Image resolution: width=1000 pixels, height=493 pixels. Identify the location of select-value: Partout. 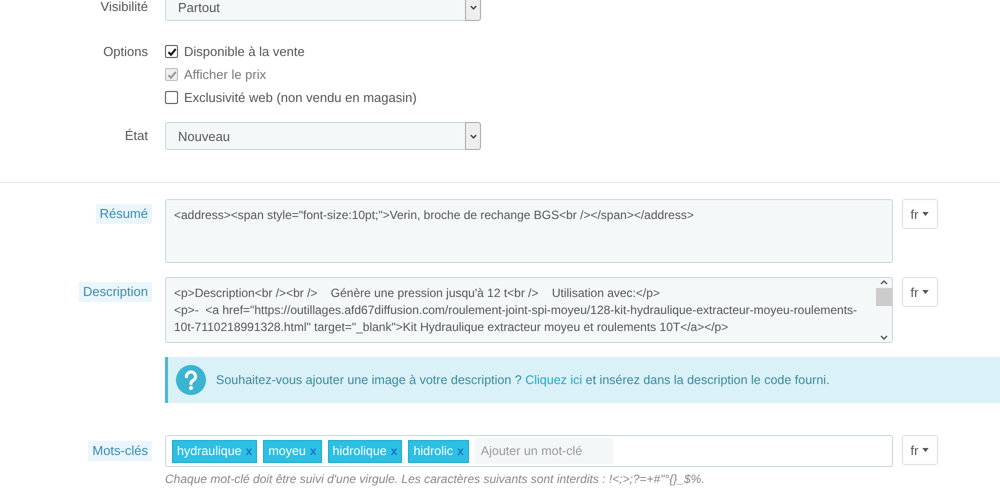
(199, 7).